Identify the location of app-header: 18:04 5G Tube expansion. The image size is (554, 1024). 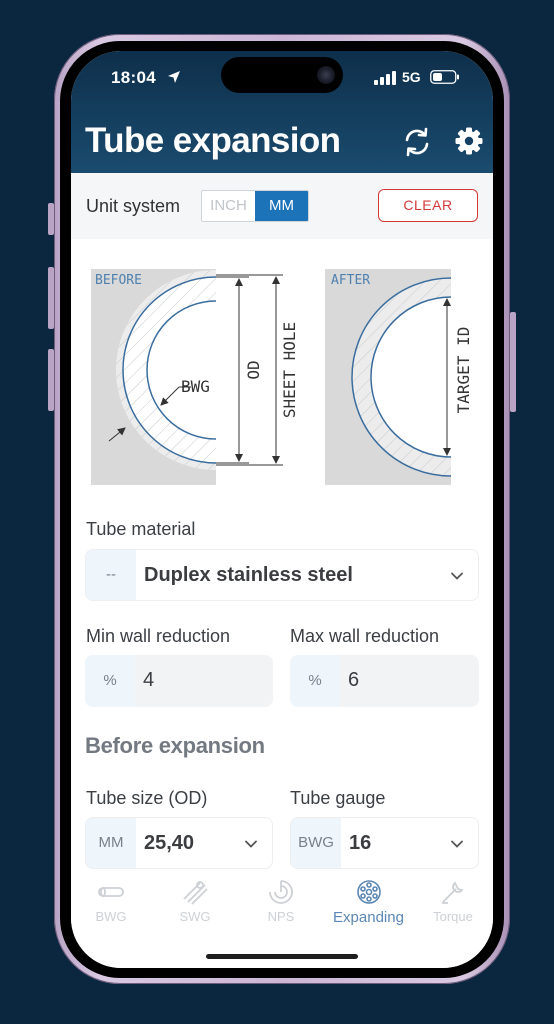
(282, 112).